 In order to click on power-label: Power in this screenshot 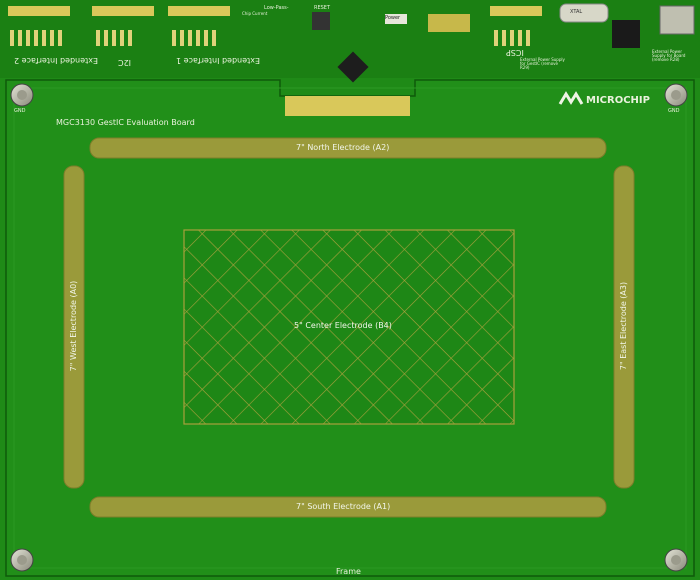, I will do `click(393, 18)`.